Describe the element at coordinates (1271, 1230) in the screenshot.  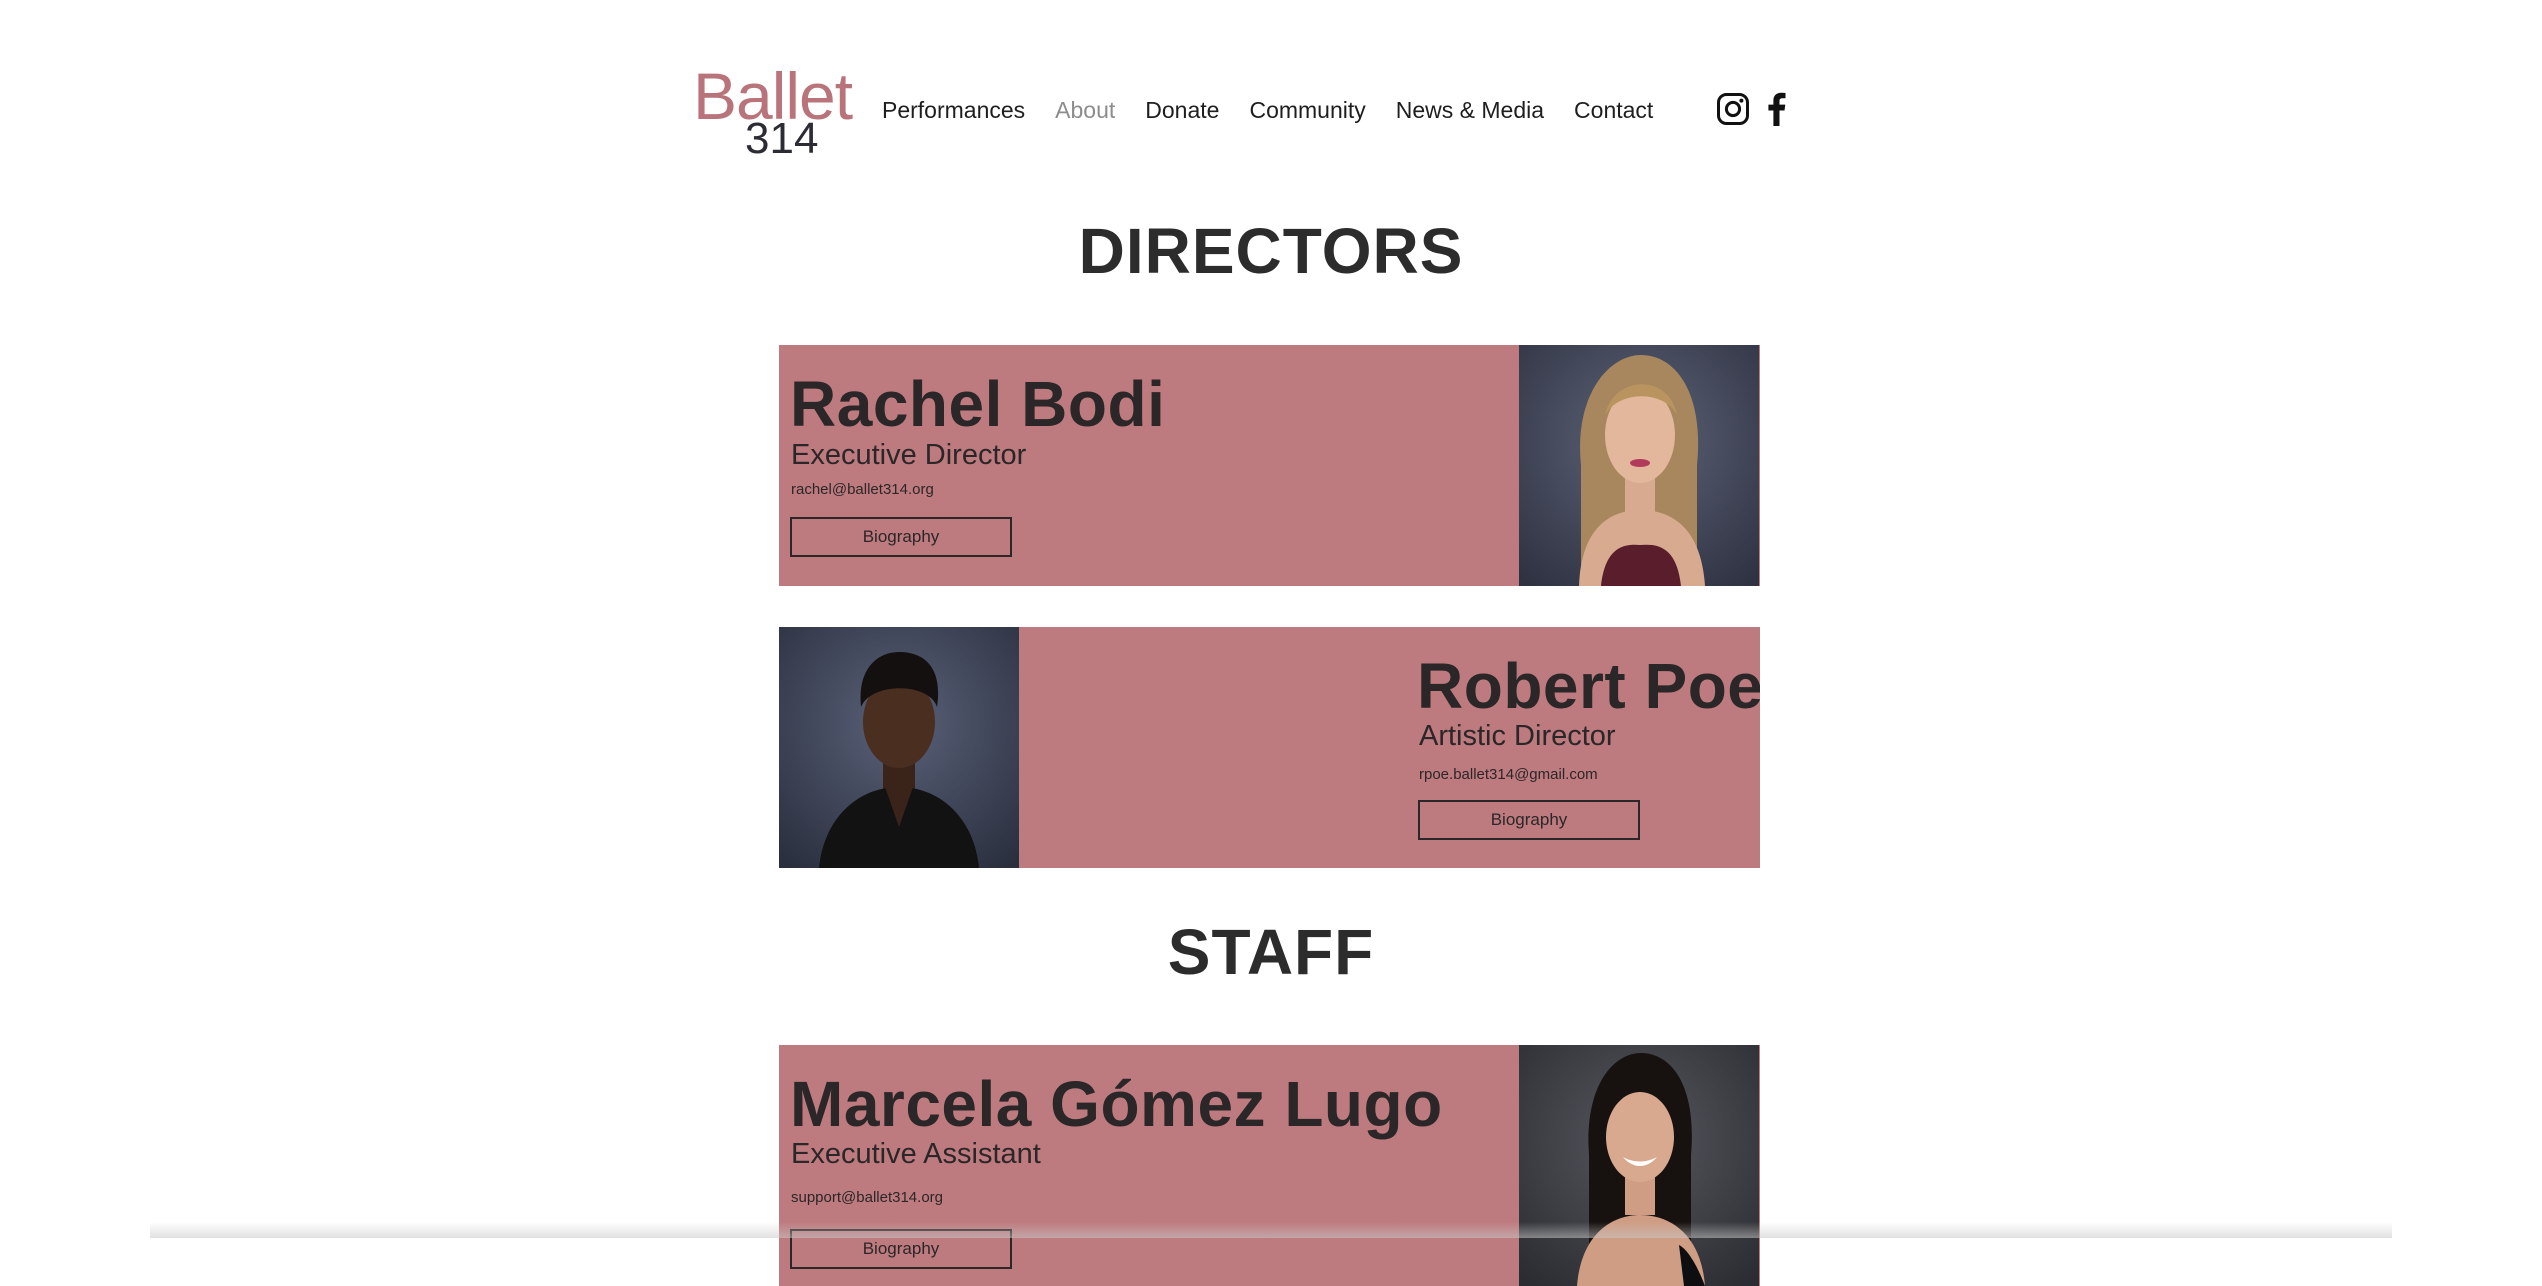
I see `page-bottom-shadow` at that location.